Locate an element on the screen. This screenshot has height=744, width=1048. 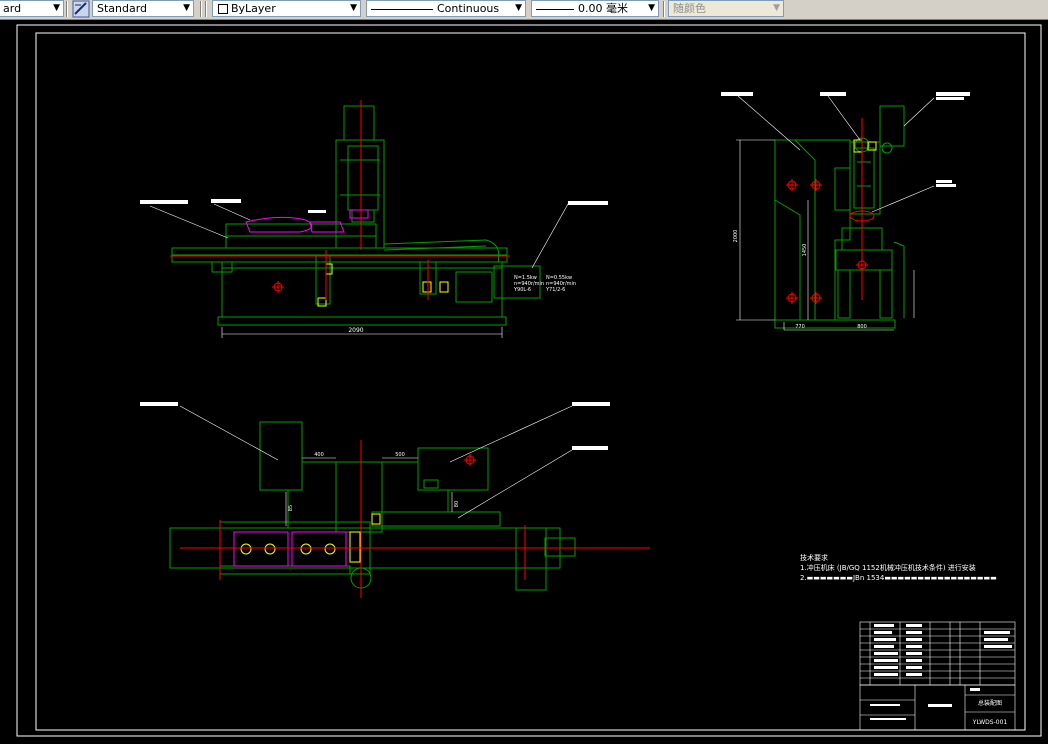
front-length-dim: 2090 is located at coordinates (355, 330).